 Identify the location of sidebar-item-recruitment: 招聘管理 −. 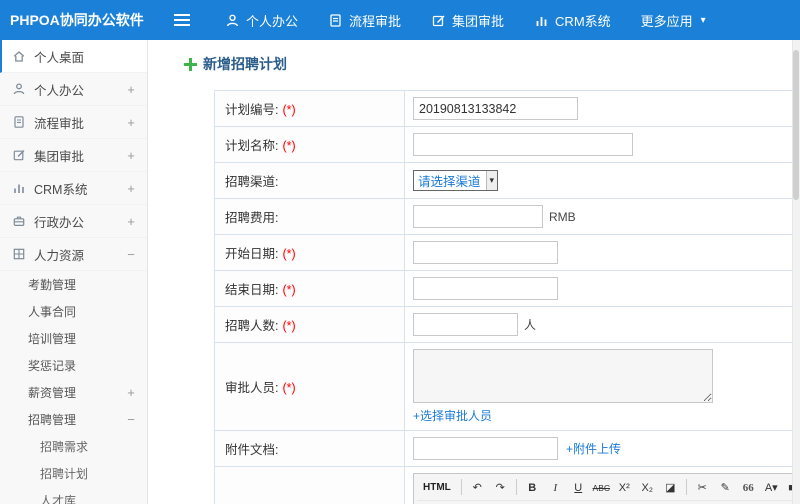
(73, 419).